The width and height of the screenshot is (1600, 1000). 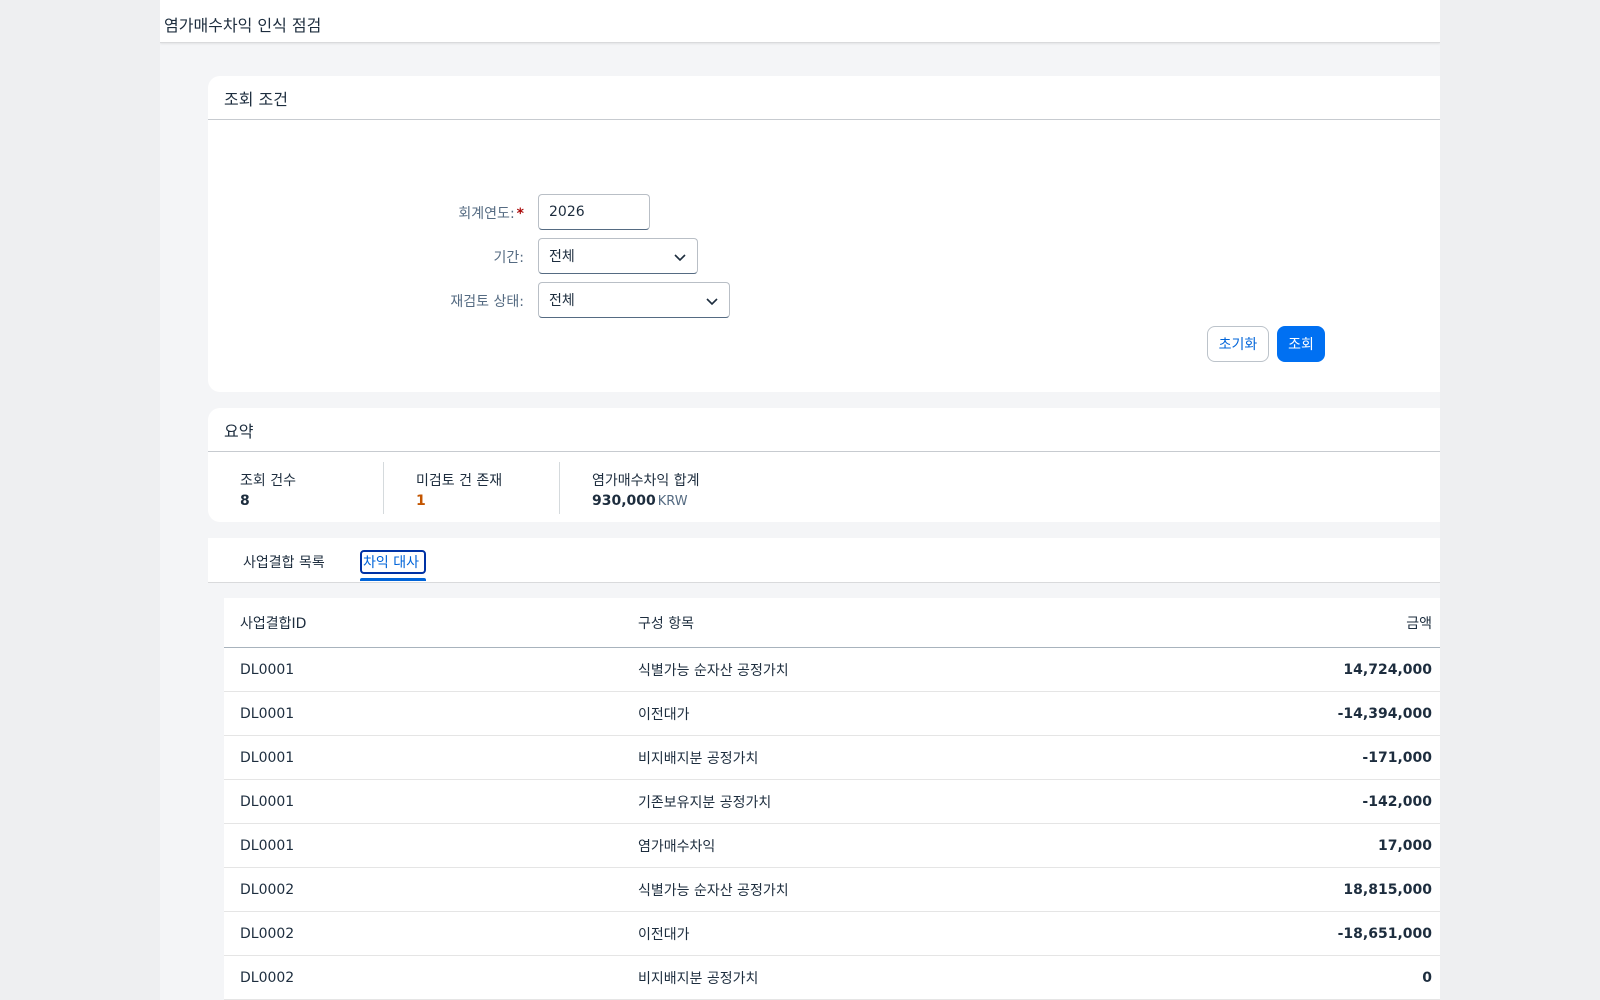 I want to click on table-header: 사업결합ID 구성 항목 금액, so click(x=832, y=623).